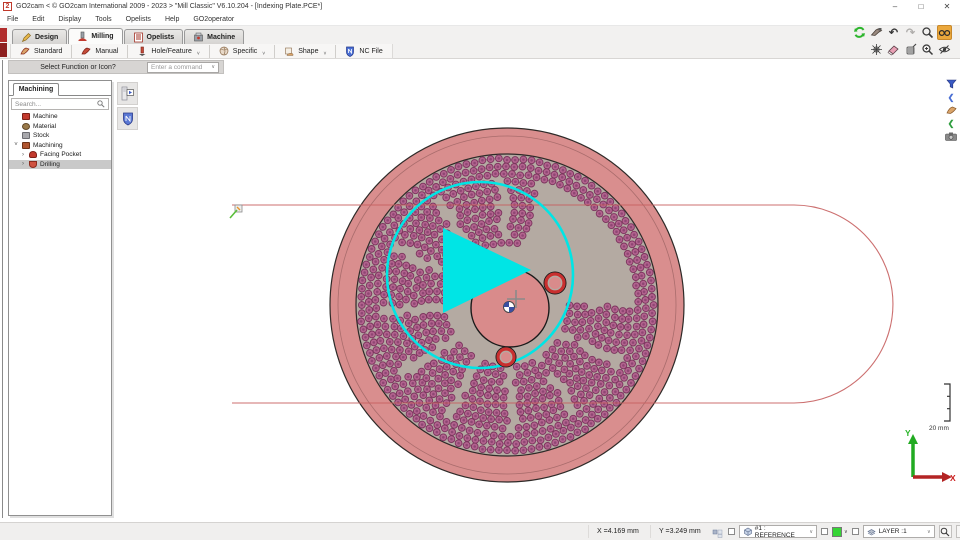  What do you see at coordinates (198, 37) in the screenshot?
I see `machine-icon` at bounding box center [198, 37].